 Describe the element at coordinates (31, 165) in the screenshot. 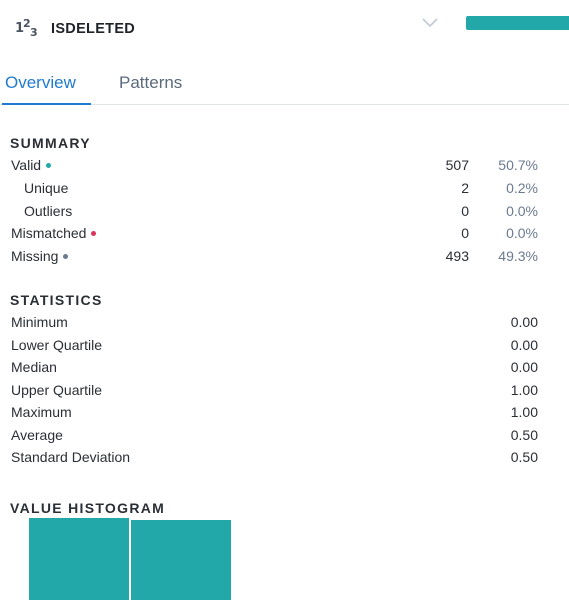

I see `summary-row-label: Valid` at that location.